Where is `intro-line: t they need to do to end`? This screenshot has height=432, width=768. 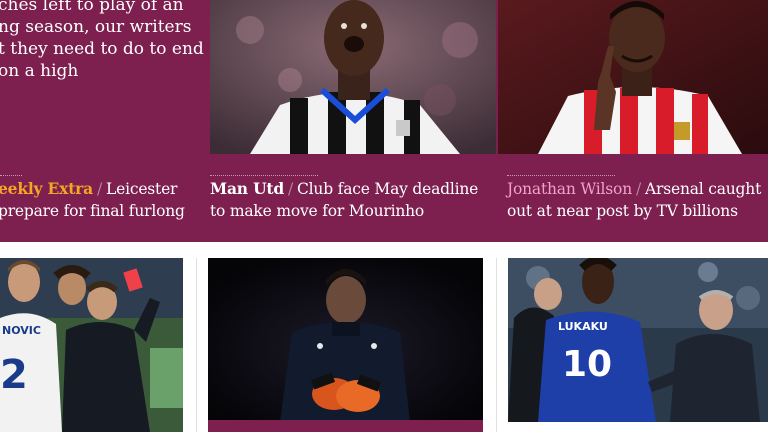 intro-line: t they need to do to end is located at coordinates (102, 49).